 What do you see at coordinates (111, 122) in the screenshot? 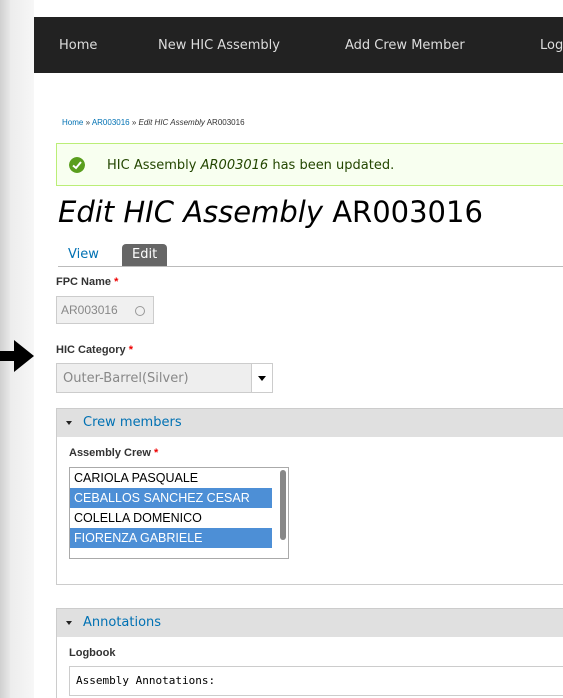
I see `breadcrumb-item: AR003016` at bounding box center [111, 122].